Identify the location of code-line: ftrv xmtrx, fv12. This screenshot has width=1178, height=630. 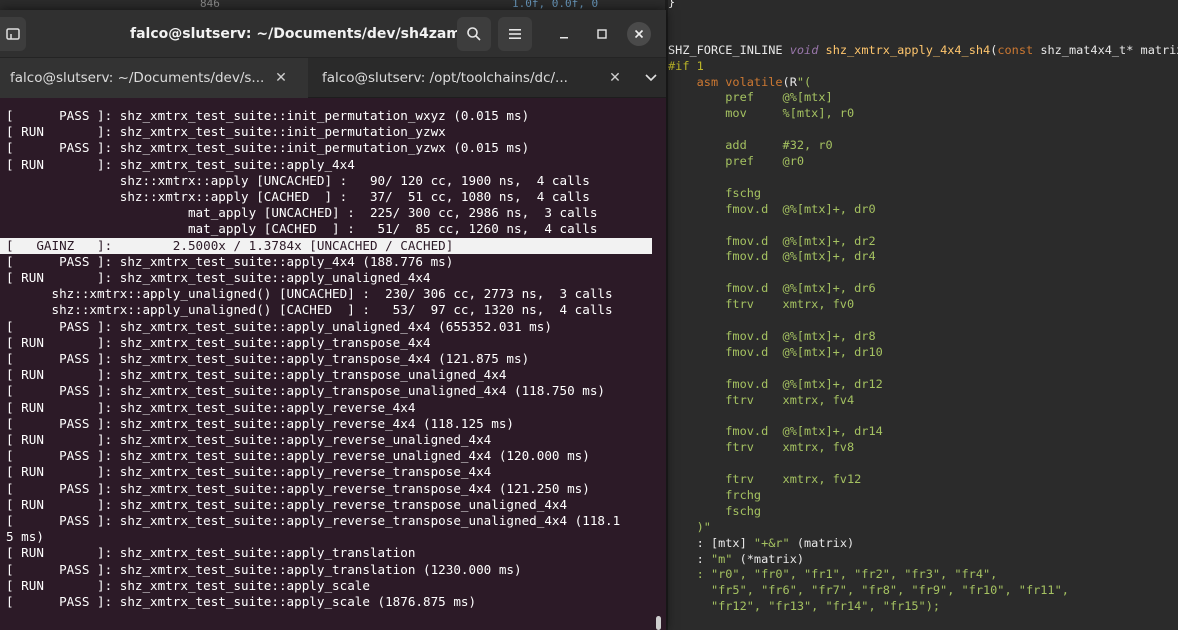
(765, 479).